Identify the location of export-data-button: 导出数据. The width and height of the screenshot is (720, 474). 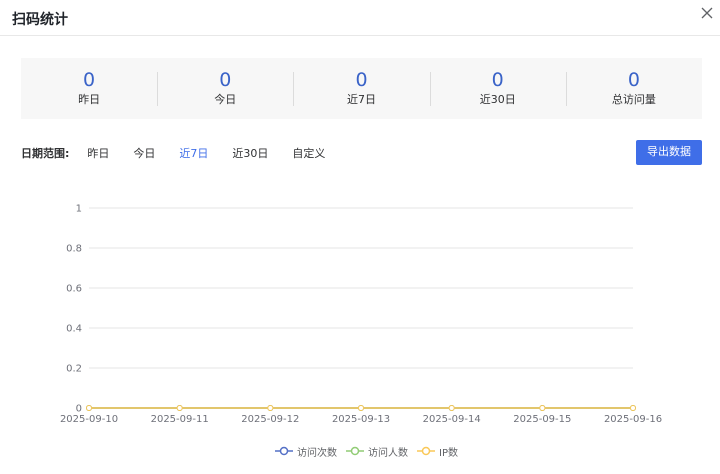
(669, 152).